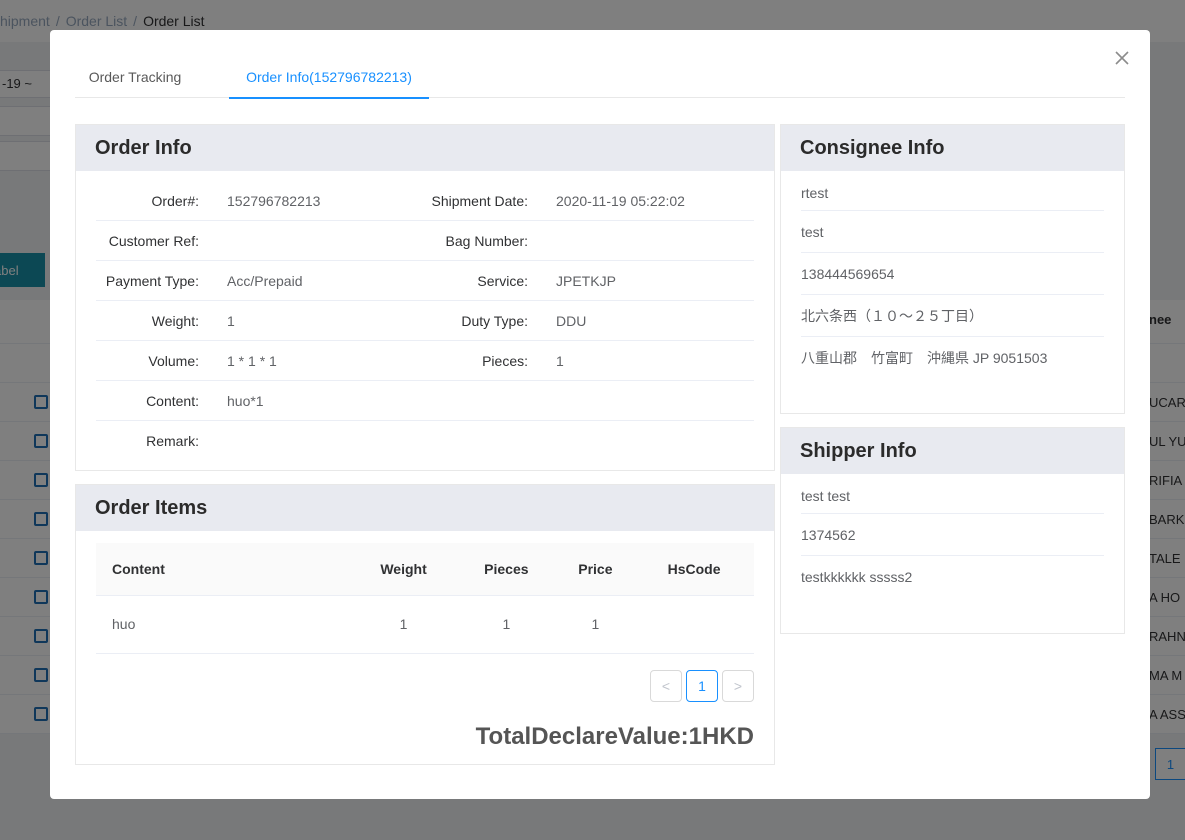 The image size is (1185, 840). I want to click on consignee-line: 八重山郡 竹富町 沖縄県 JP 9051503, so click(924, 358).